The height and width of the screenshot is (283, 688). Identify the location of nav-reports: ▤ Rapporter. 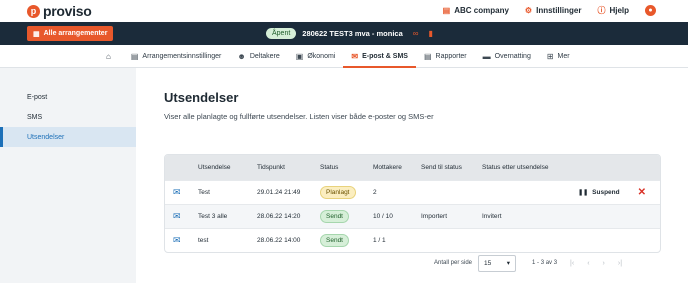
(445, 56).